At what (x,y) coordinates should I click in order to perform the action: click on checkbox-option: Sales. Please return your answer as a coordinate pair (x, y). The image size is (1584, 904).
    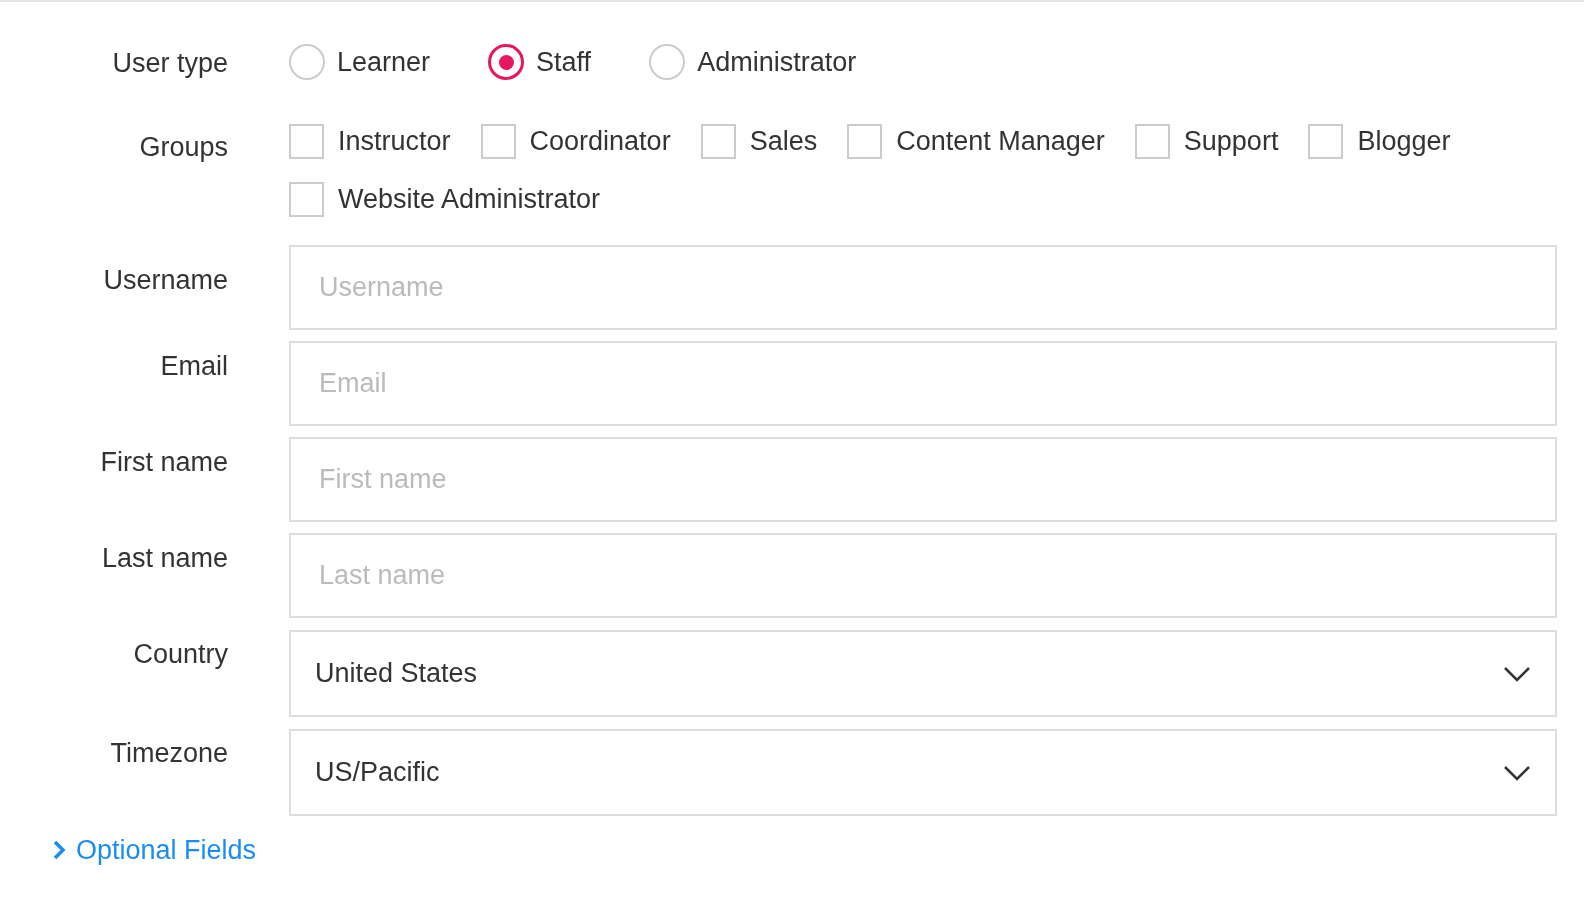
    Looking at the image, I should click on (759, 141).